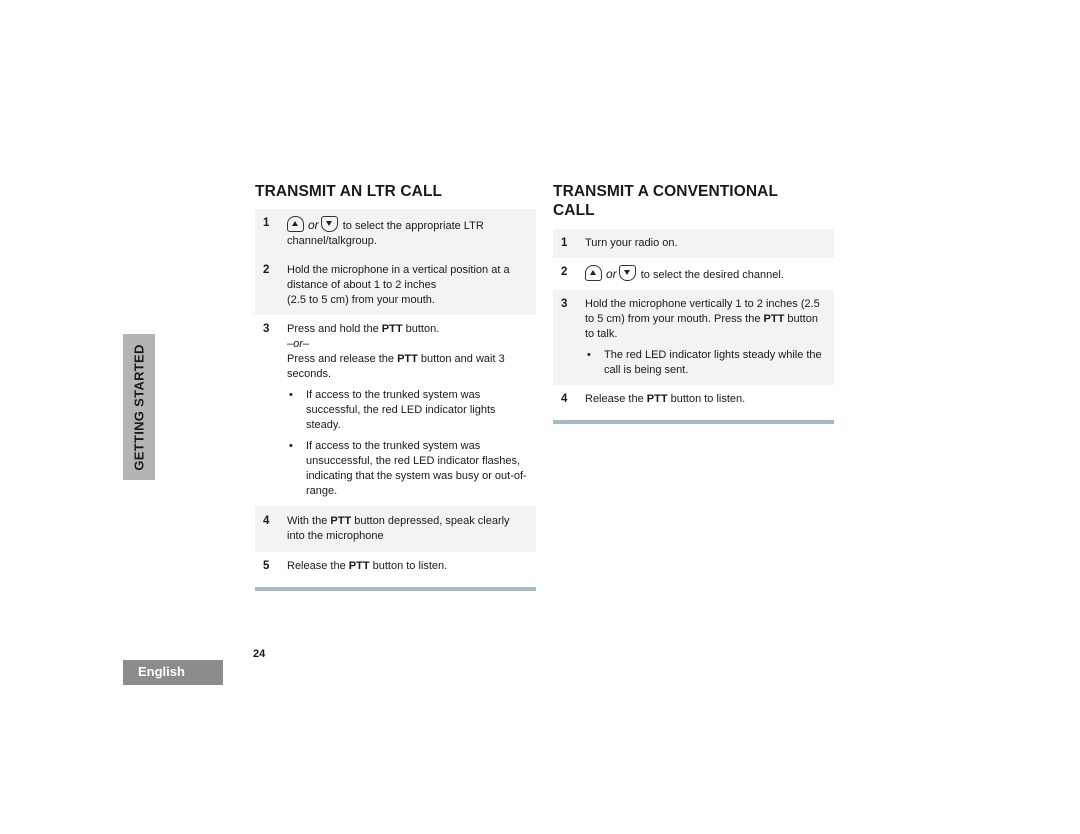 The image size is (1080, 834). Describe the element at coordinates (693, 243) in the screenshot. I see `step-item: 1 Turn your radio on.` at that location.